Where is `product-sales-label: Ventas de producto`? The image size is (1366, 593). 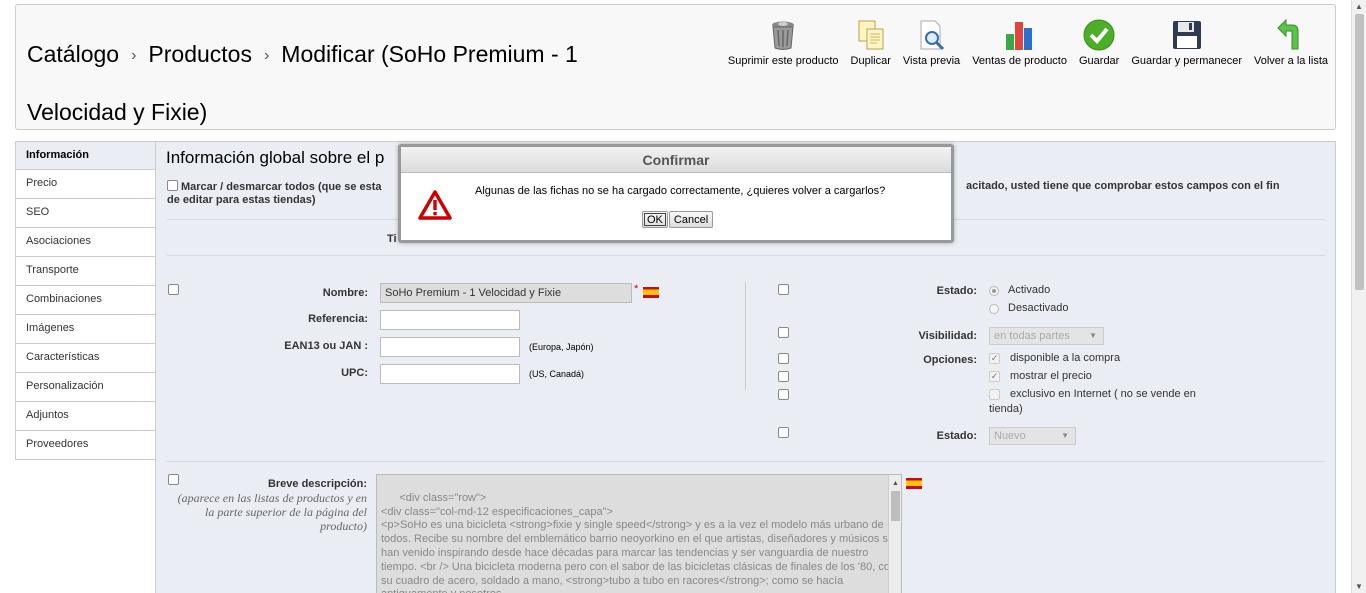 product-sales-label: Ventas de producto is located at coordinates (1019, 61).